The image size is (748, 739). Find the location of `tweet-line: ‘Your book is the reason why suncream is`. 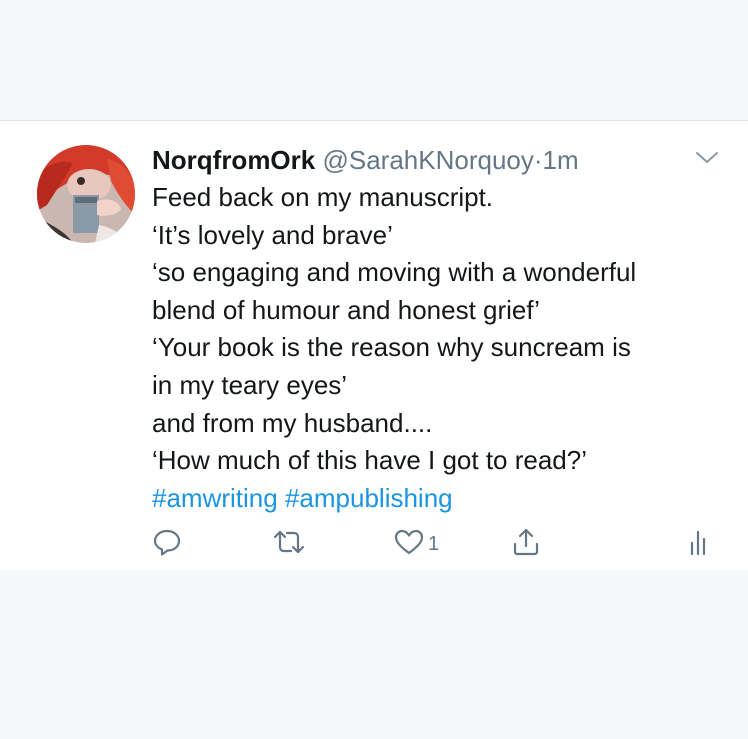

tweet-line: ‘Your book is the reason why suncream is is located at coordinates (391, 347).